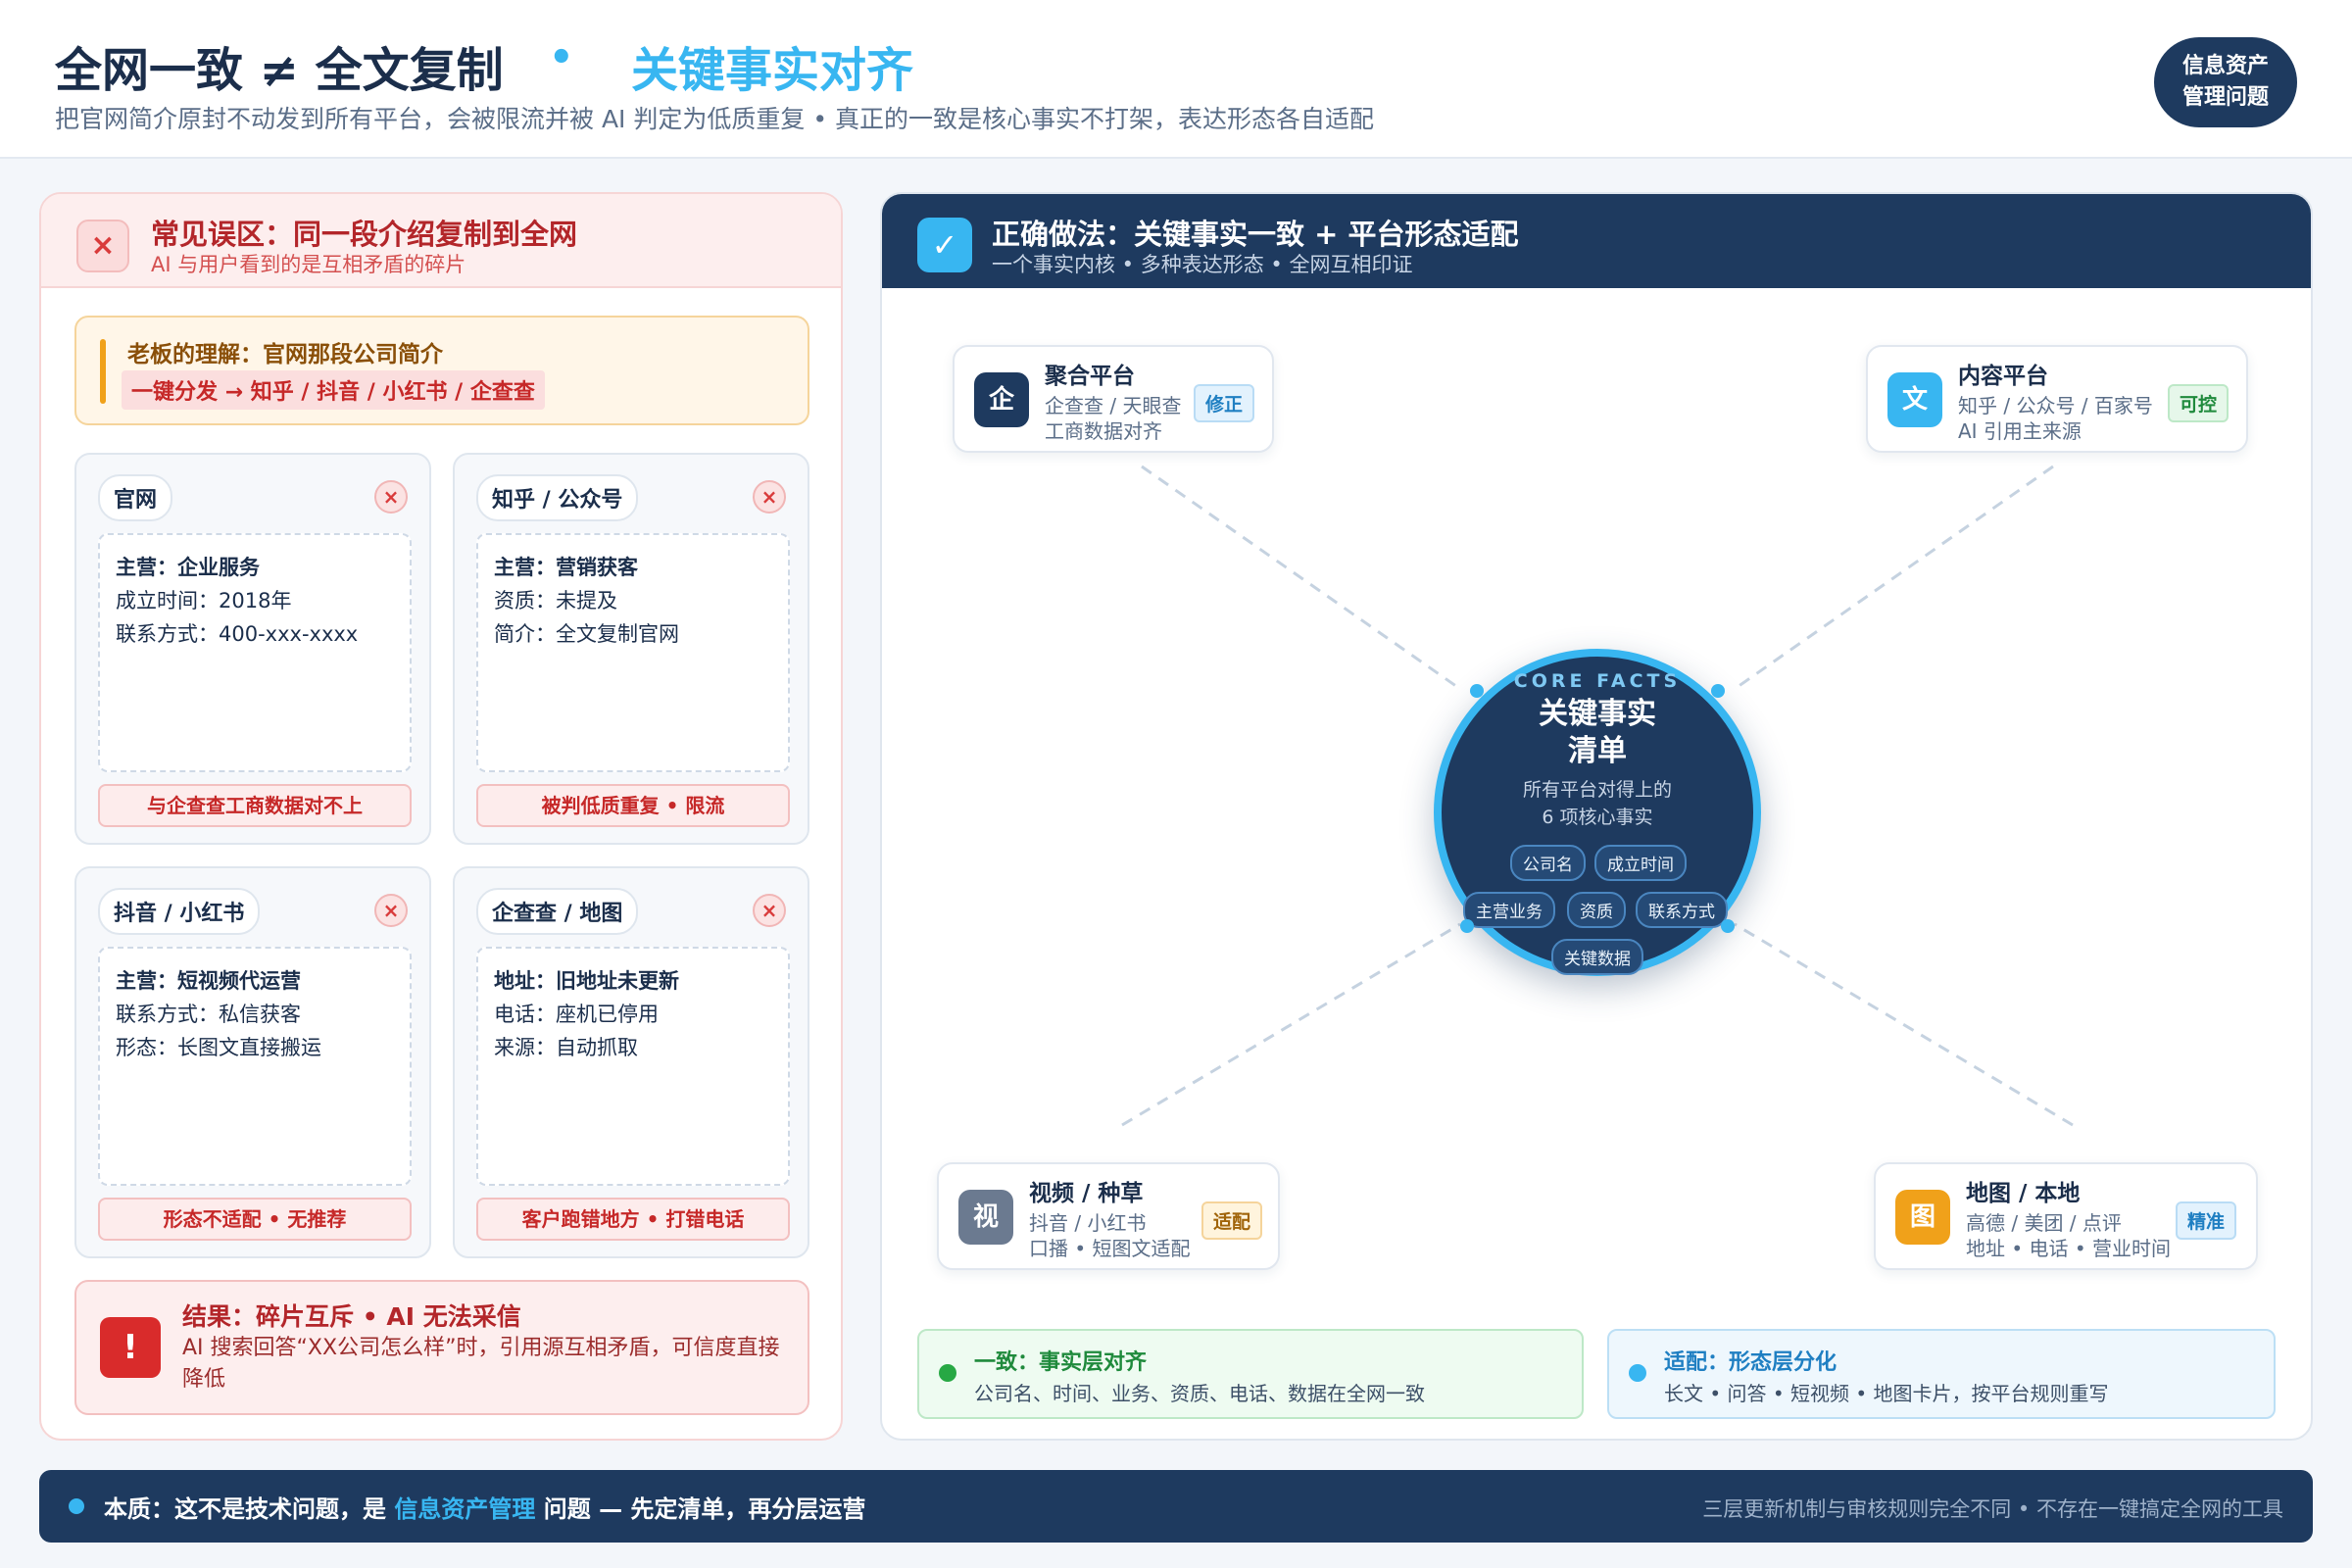 The image size is (2352, 1568). I want to click on node-tag: 适配, so click(1232, 1220).